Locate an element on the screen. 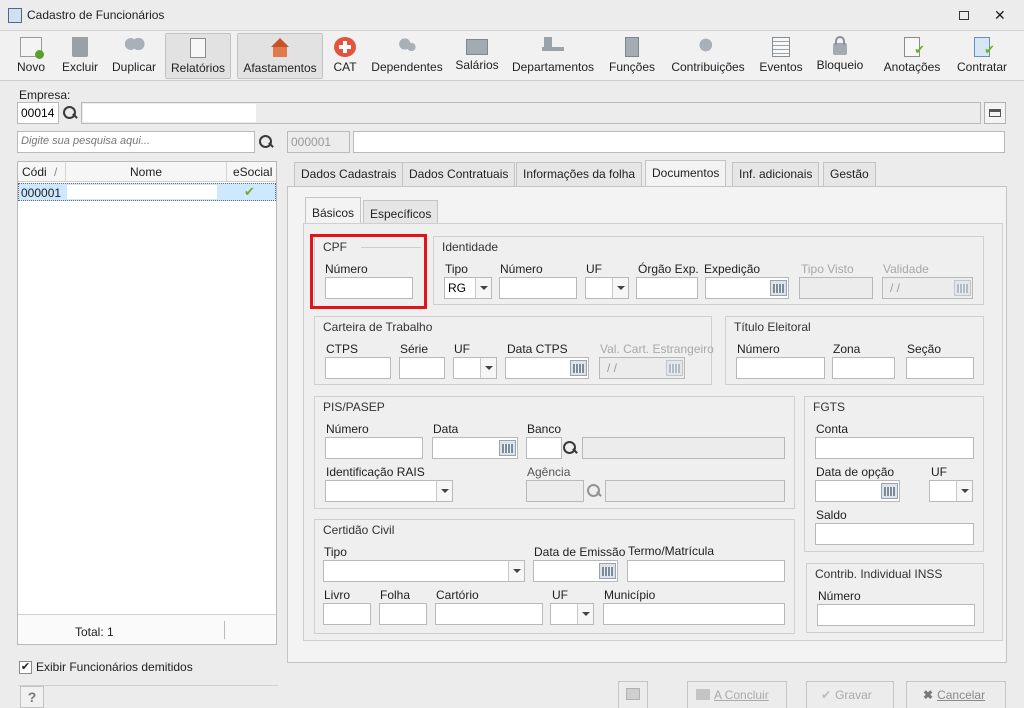 The width and height of the screenshot is (1024, 708). identity-type-select: RG is located at coordinates (468, 288).